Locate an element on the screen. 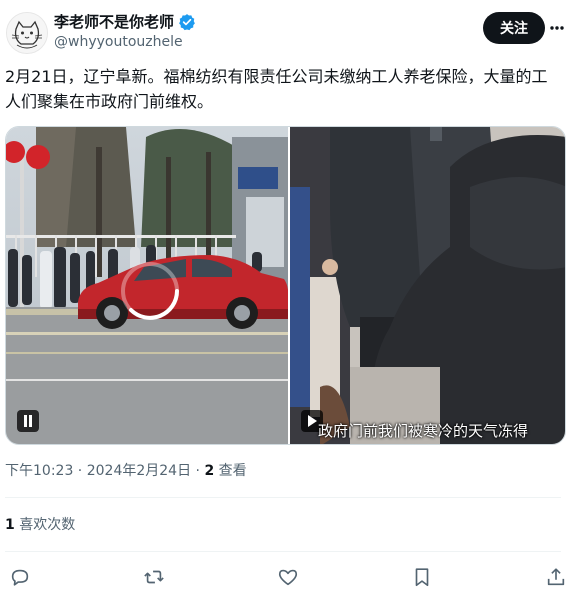 The height and width of the screenshot is (599, 566). retweet-icon is located at coordinates (154, 577).